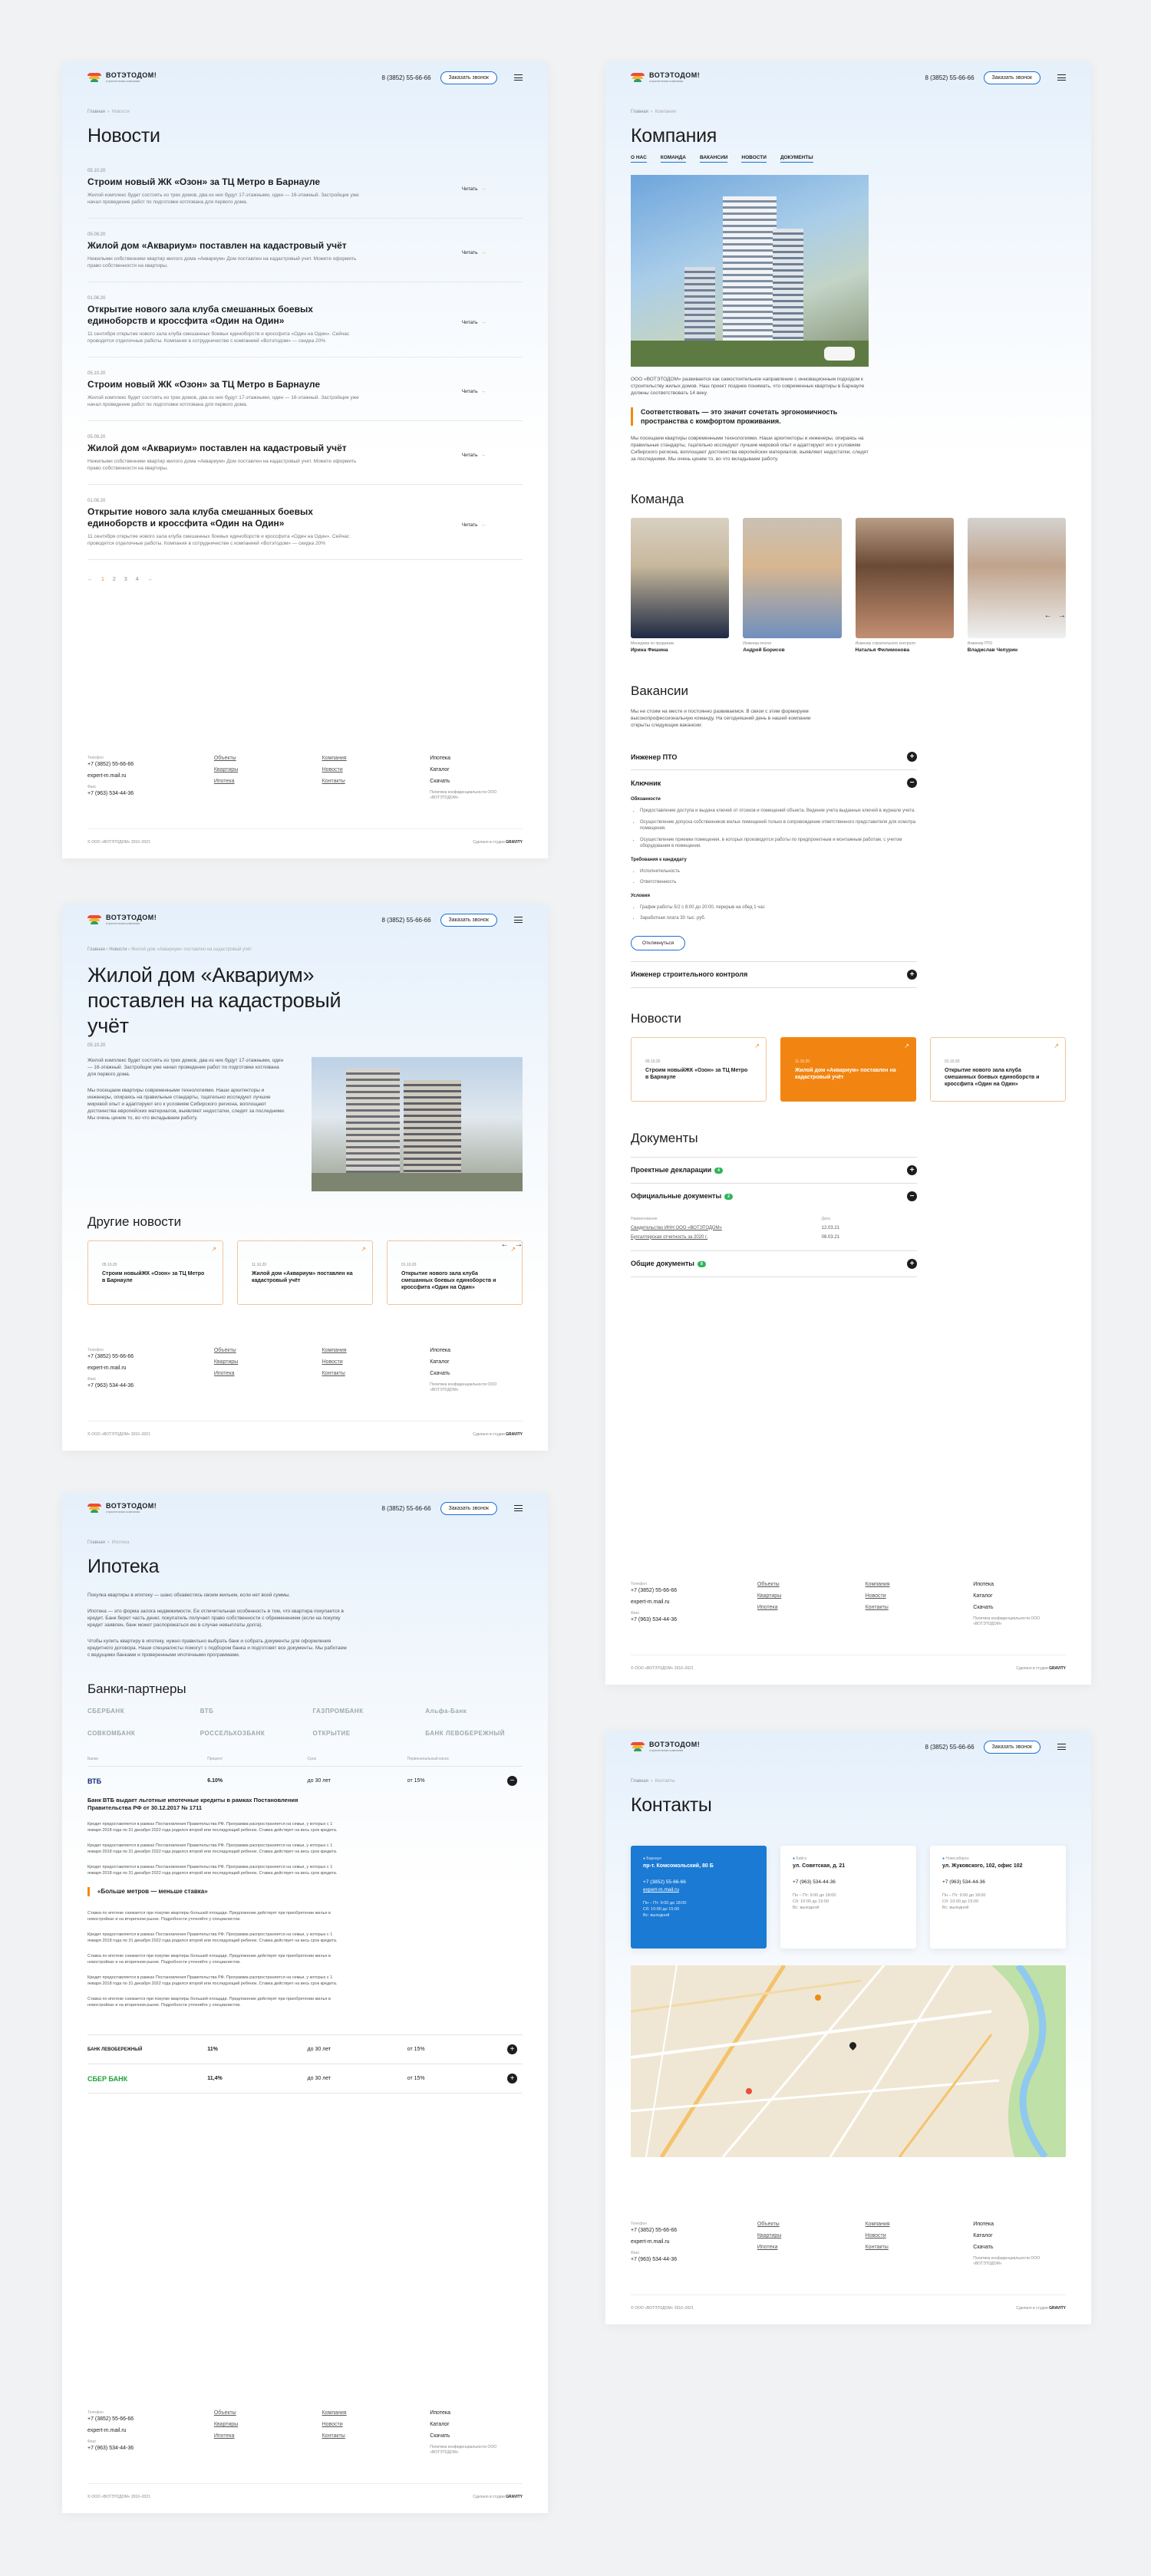  What do you see at coordinates (249, 1733) in the screenshot?
I see `bank-logo: РОССЕЛЬХОЗБАНК` at bounding box center [249, 1733].